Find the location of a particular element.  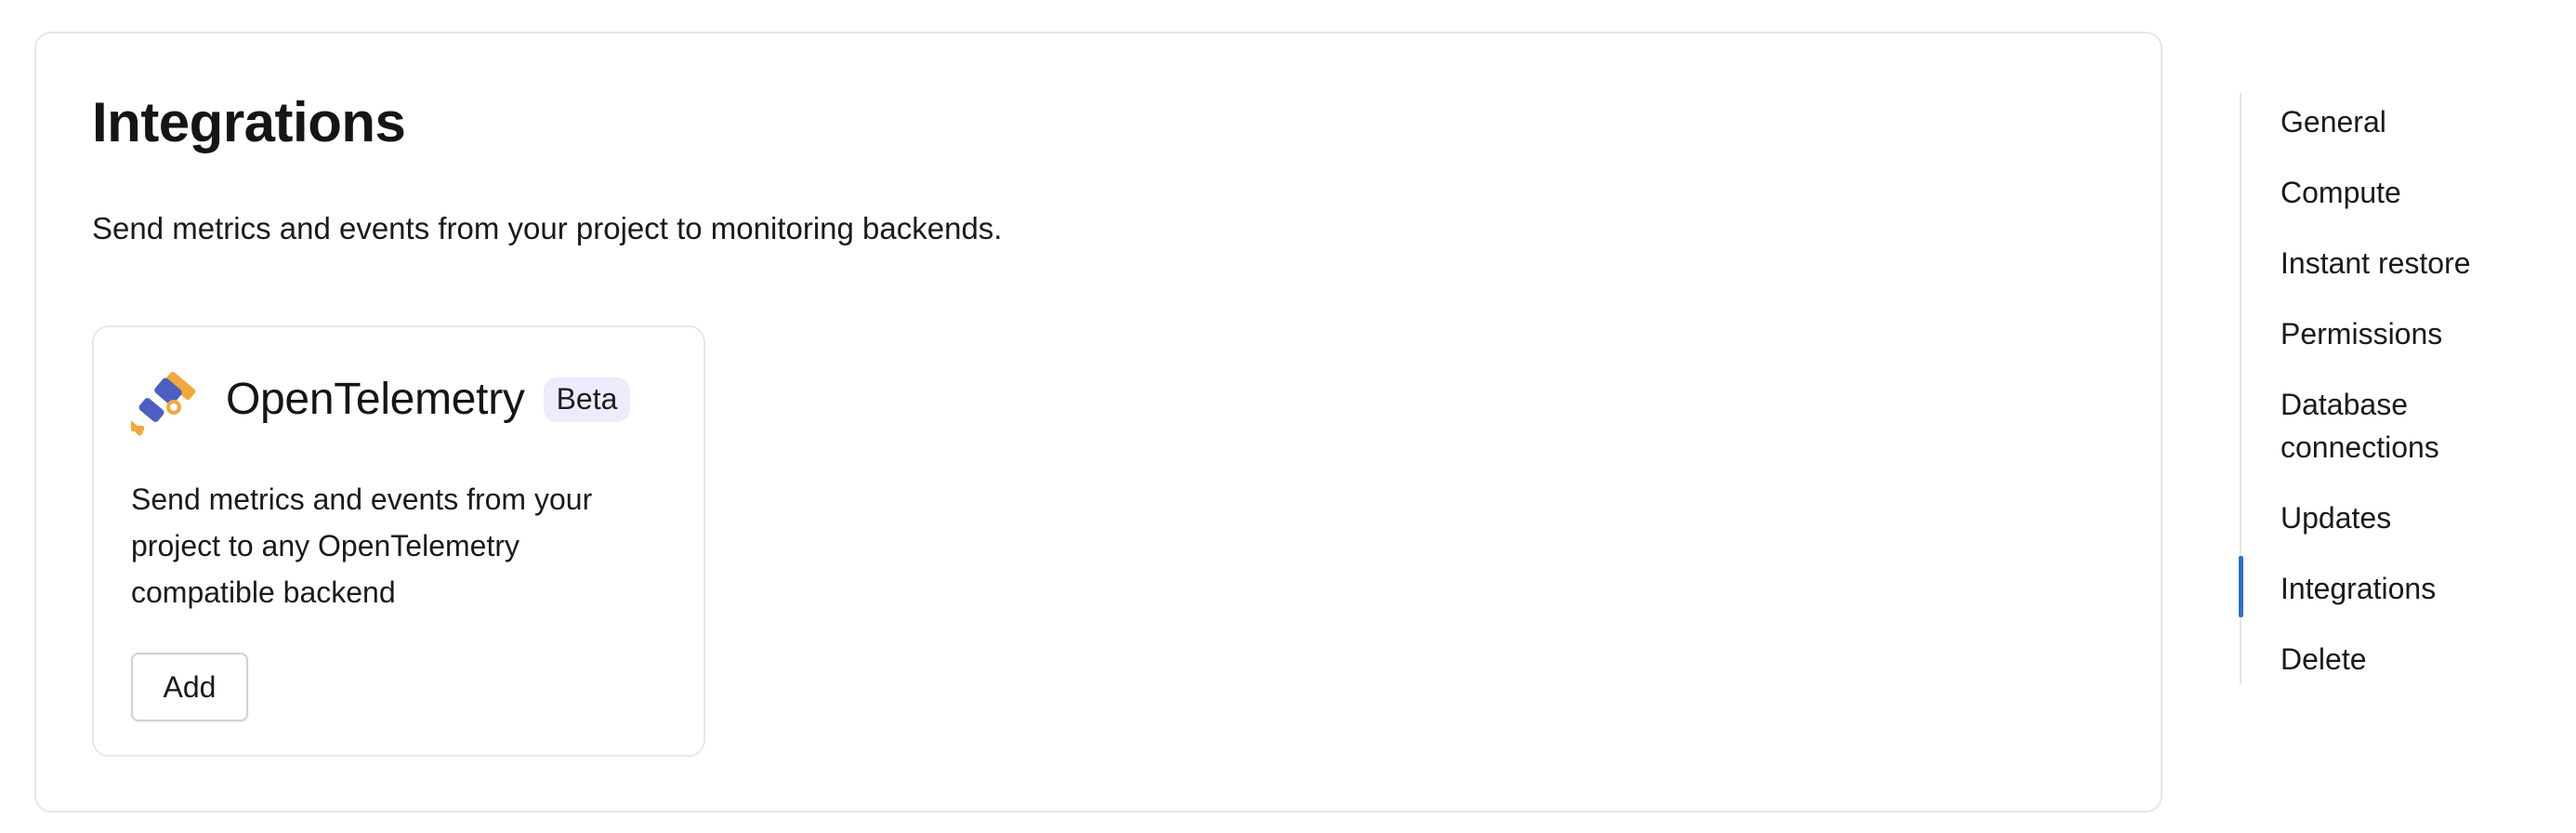

card-header: OpenTelemetry Beta is located at coordinates (381, 400).